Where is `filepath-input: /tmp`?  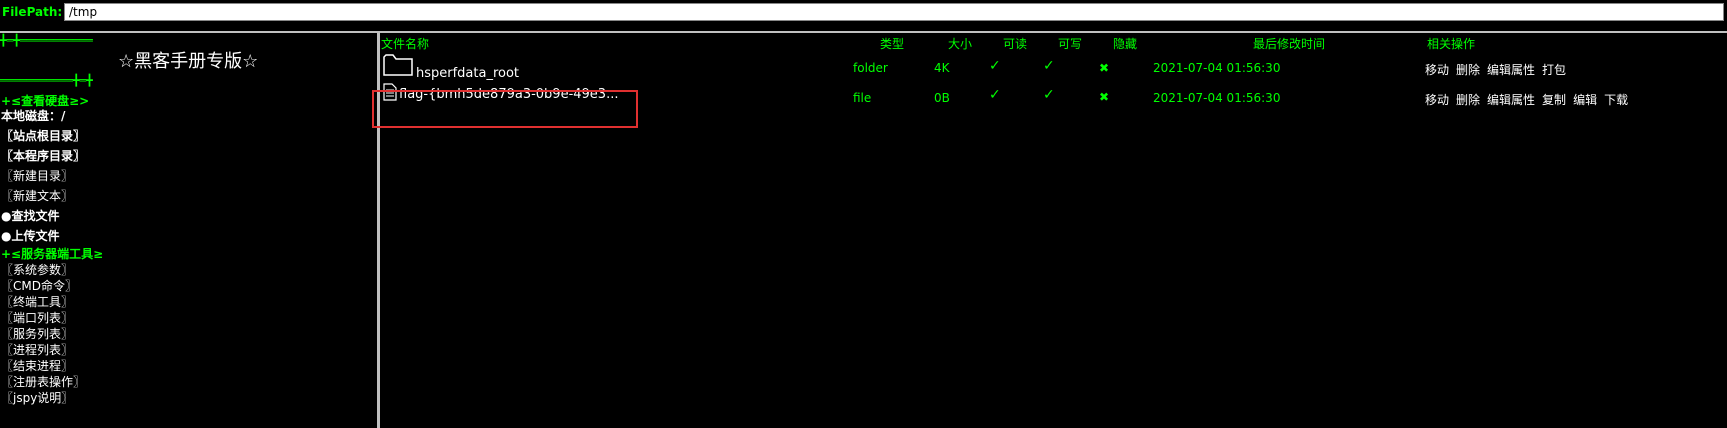
filepath-input: /tmp is located at coordinates (894, 12).